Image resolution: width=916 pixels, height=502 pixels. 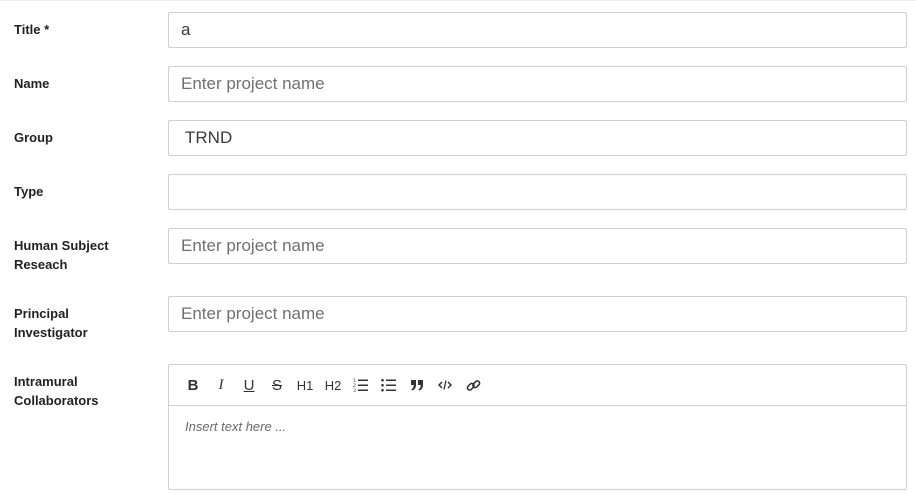 I want to click on principal-investigator-input, so click(x=537, y=314).